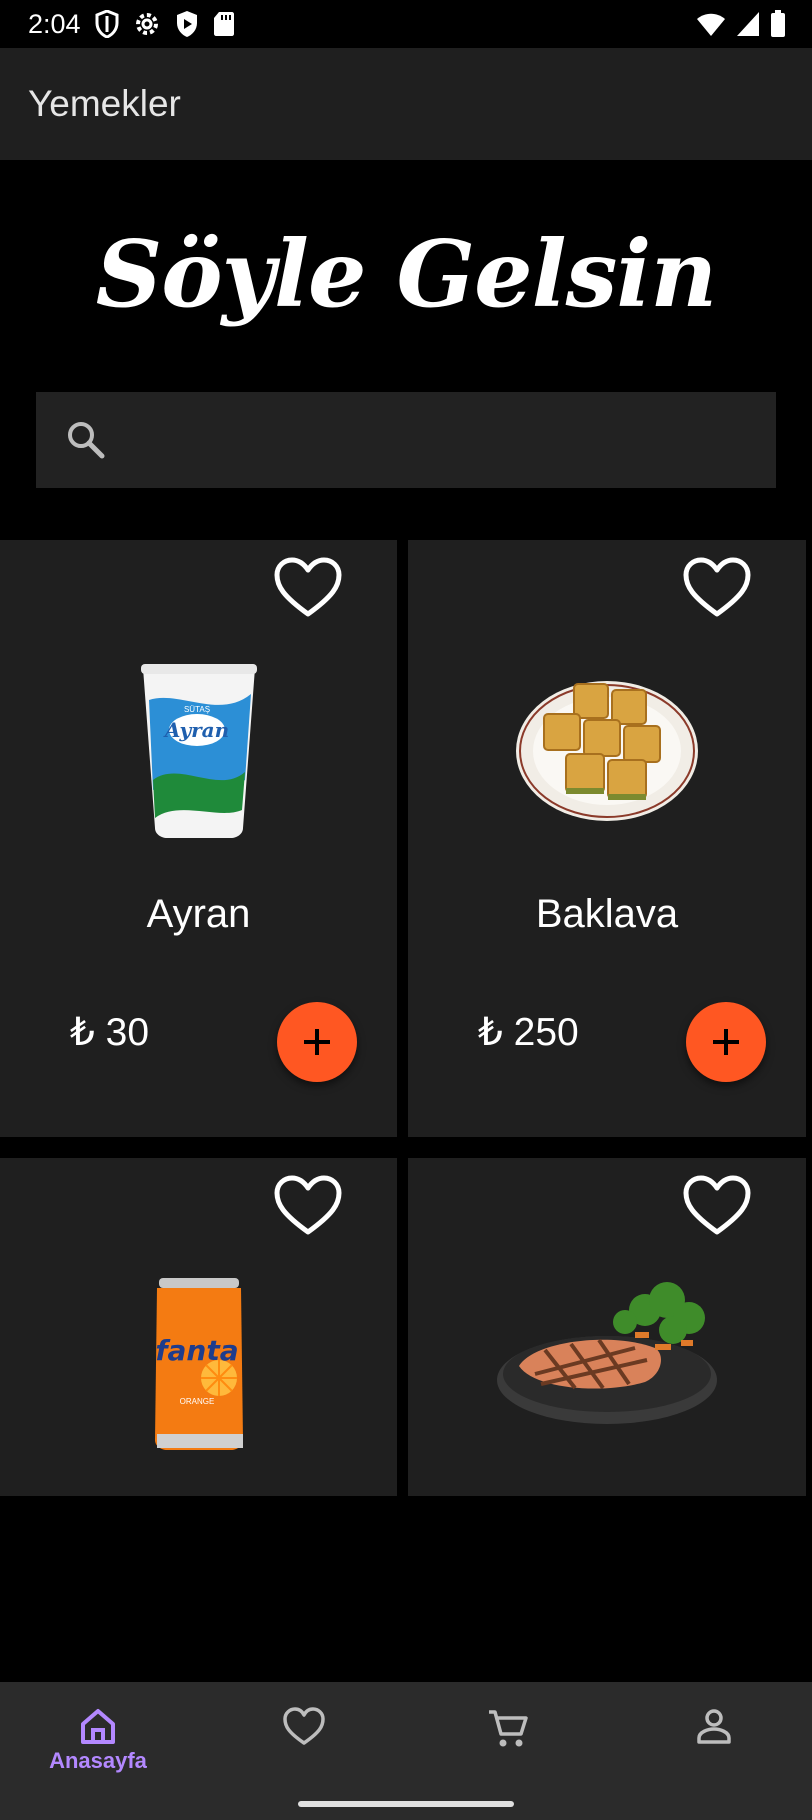 The image size is (812, 1820). What do you see at coordinates (607, 1350) in the screenshot?
I see `product-image-salmon` at bounding box center [607, 1350].